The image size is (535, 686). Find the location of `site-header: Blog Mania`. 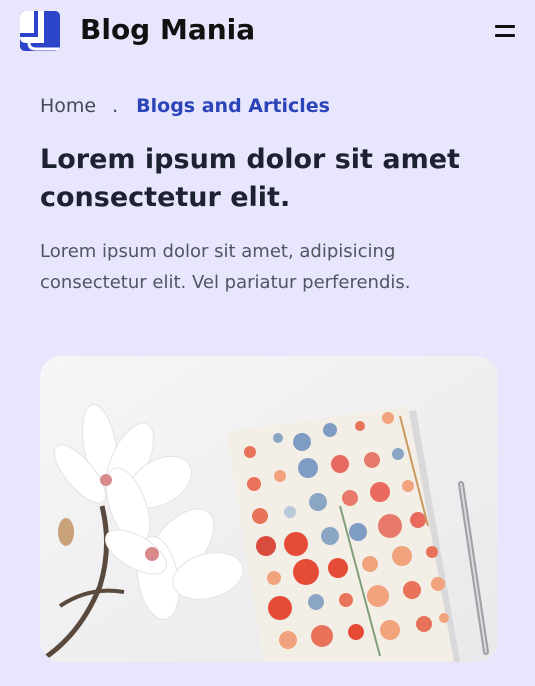

site-header: Blog Mania is located at coordinates (267, 31).